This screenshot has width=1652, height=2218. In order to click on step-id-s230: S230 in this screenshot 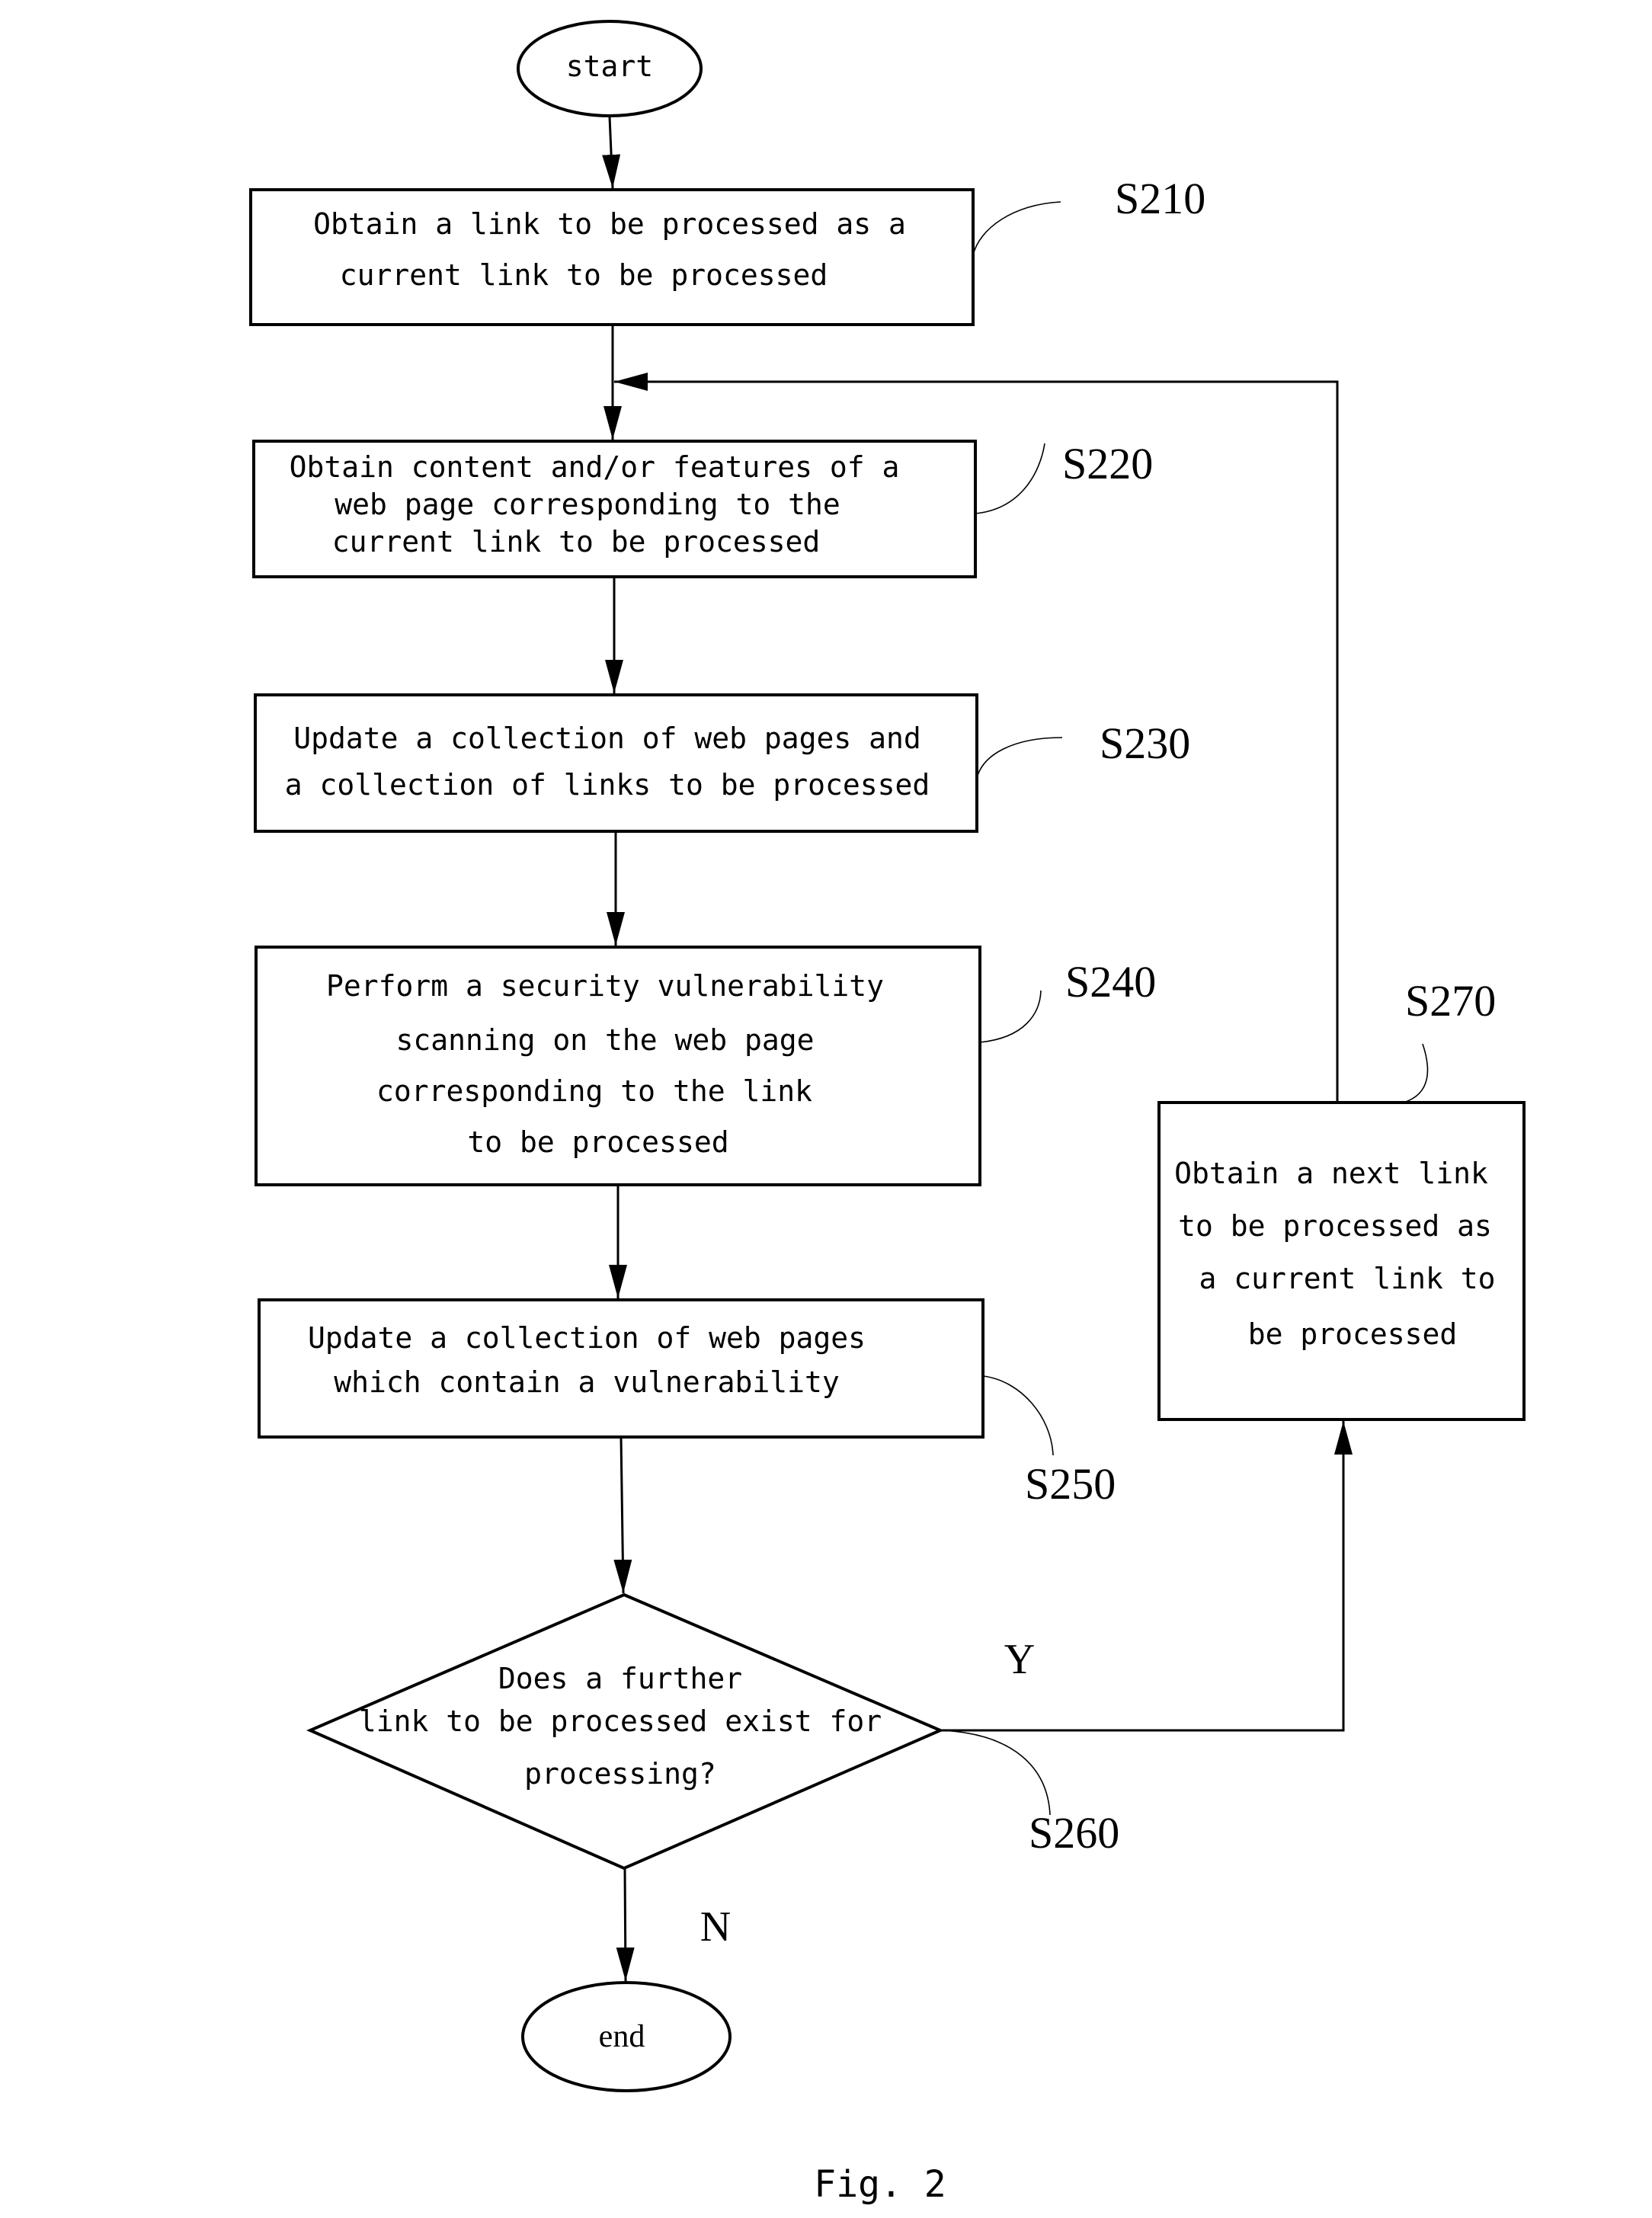, I will do `click(1145, 743)`.